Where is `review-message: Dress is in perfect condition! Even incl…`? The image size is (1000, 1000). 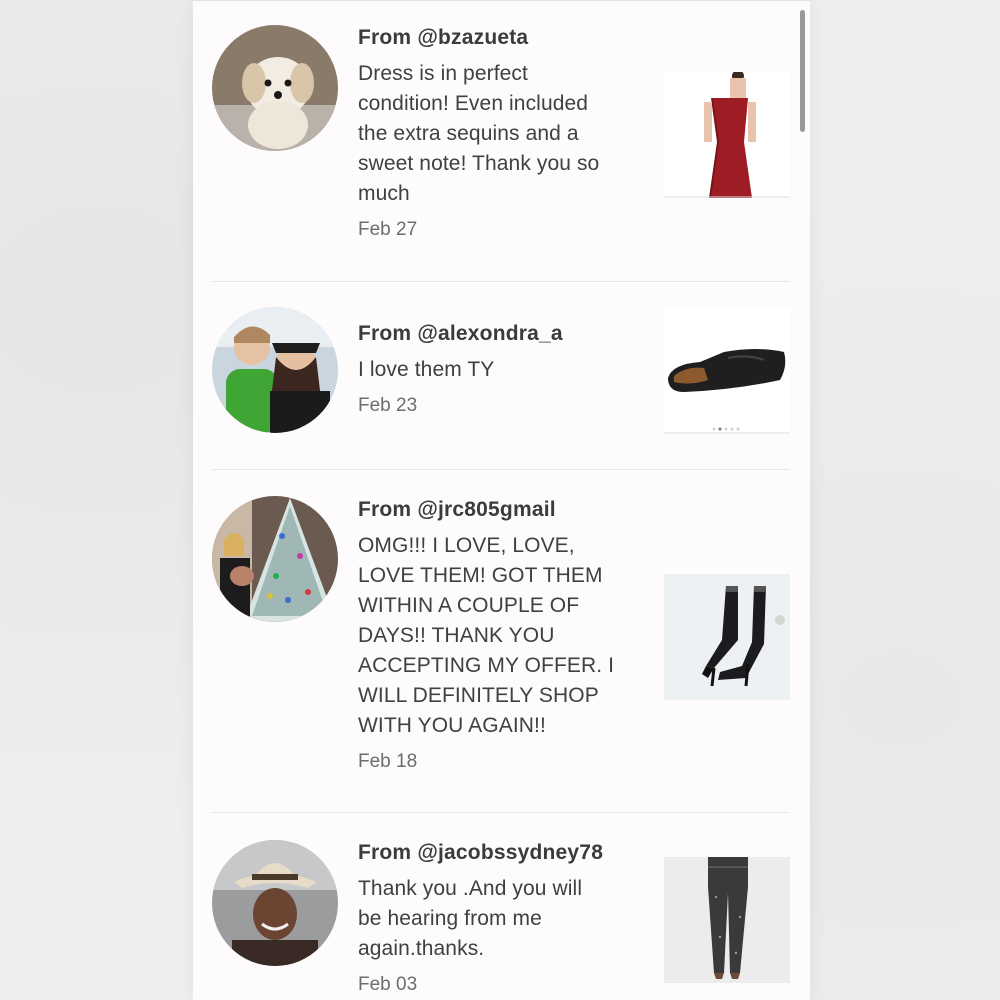 review-message: Dress is in perfect condition! Even incl… is located at coordinates (479, 133).